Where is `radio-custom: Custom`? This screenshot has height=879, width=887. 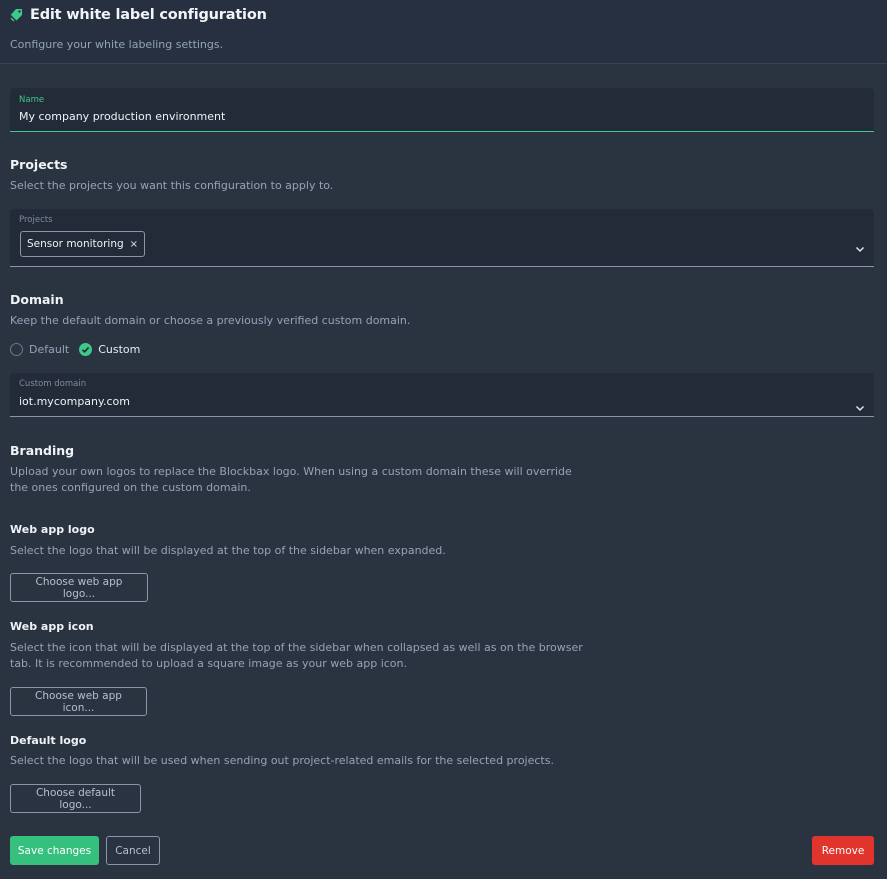 radio-custom: Custom is located at coordinates (109, 349).